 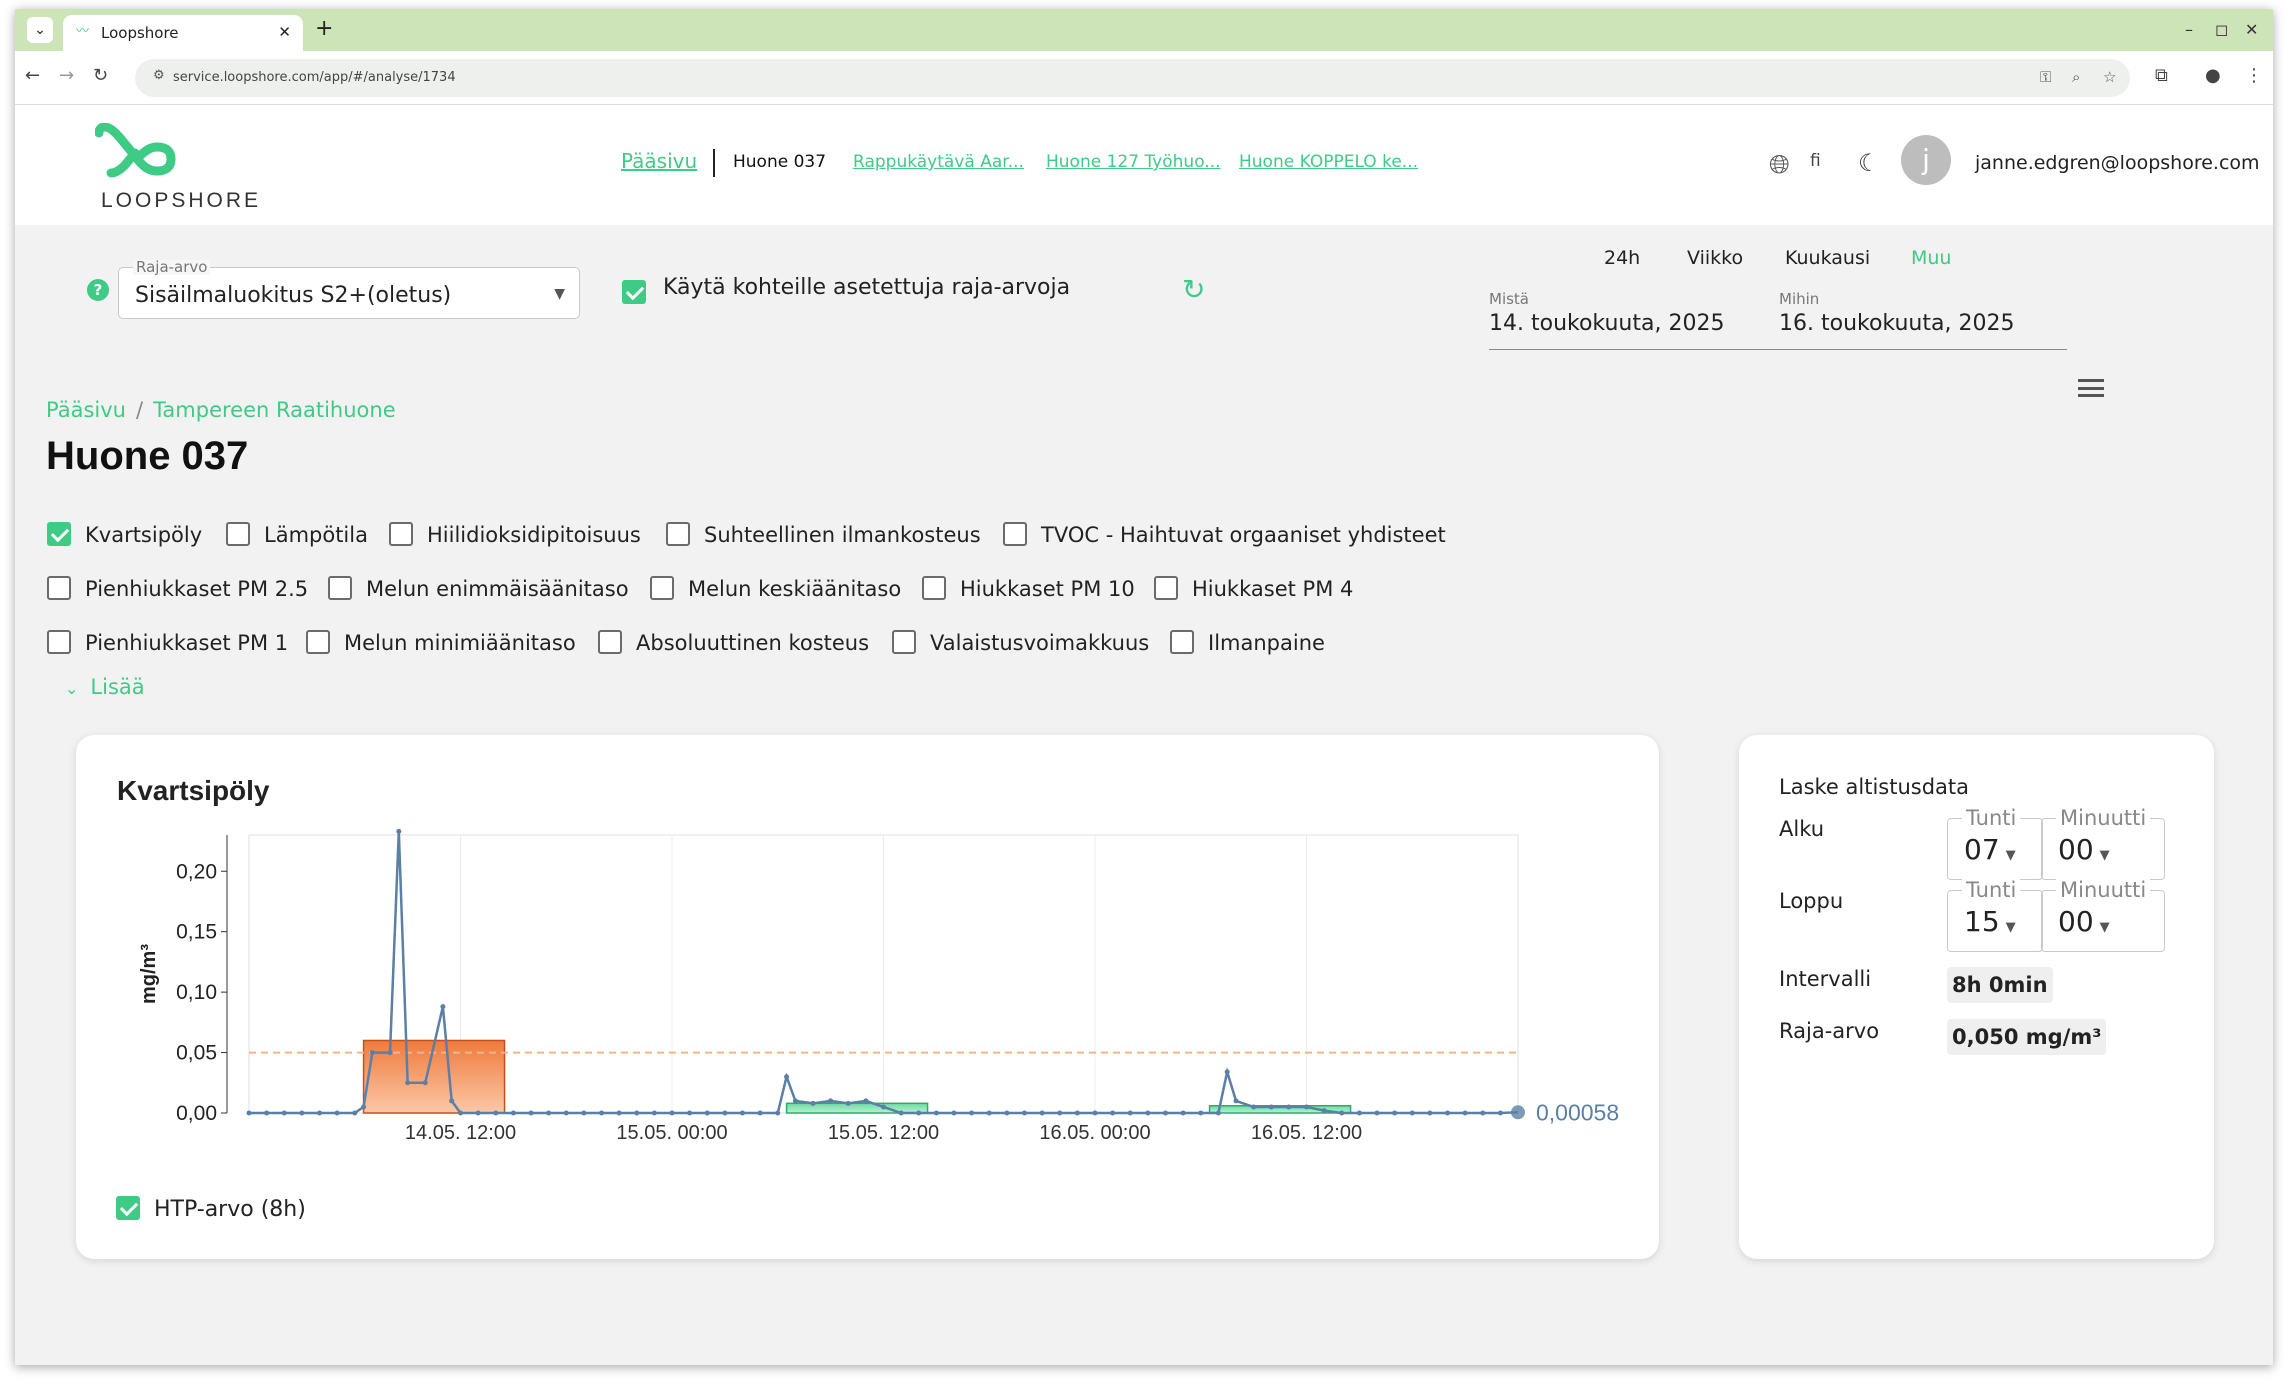 What do you see at coordinates (478, 589) in the screenshot?
I see `param-noise-max: Melun enimmäisäänitaso` at bounding box center [478, 589].